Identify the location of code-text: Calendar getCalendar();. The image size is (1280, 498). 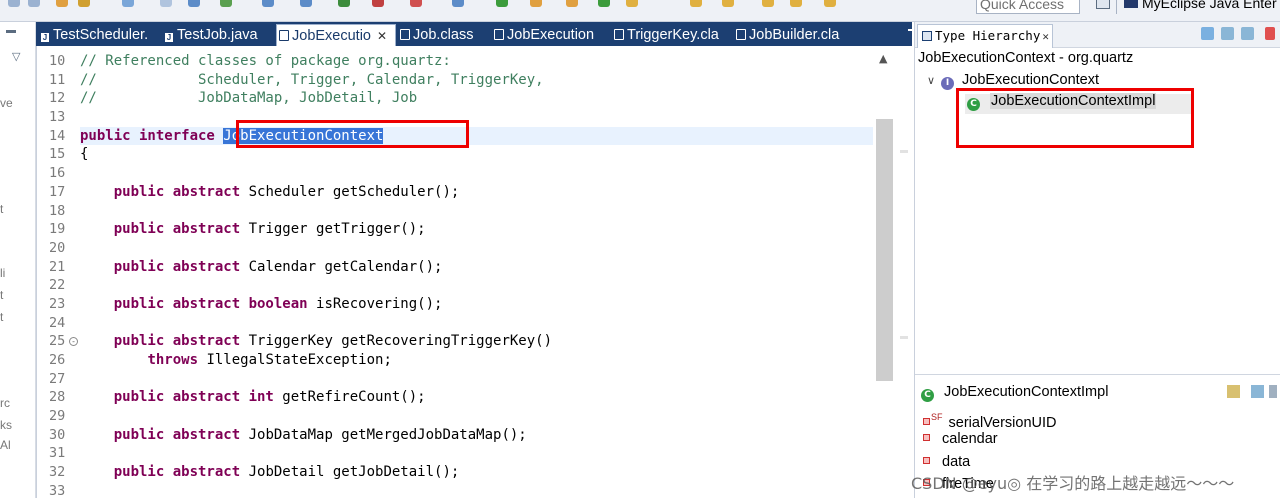
(341, 266).